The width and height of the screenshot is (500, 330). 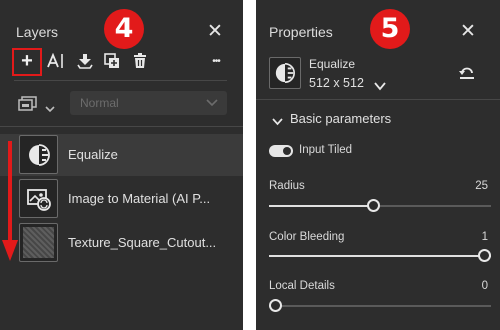 I want to click on toggle-knob, so click(x=287, y=151).